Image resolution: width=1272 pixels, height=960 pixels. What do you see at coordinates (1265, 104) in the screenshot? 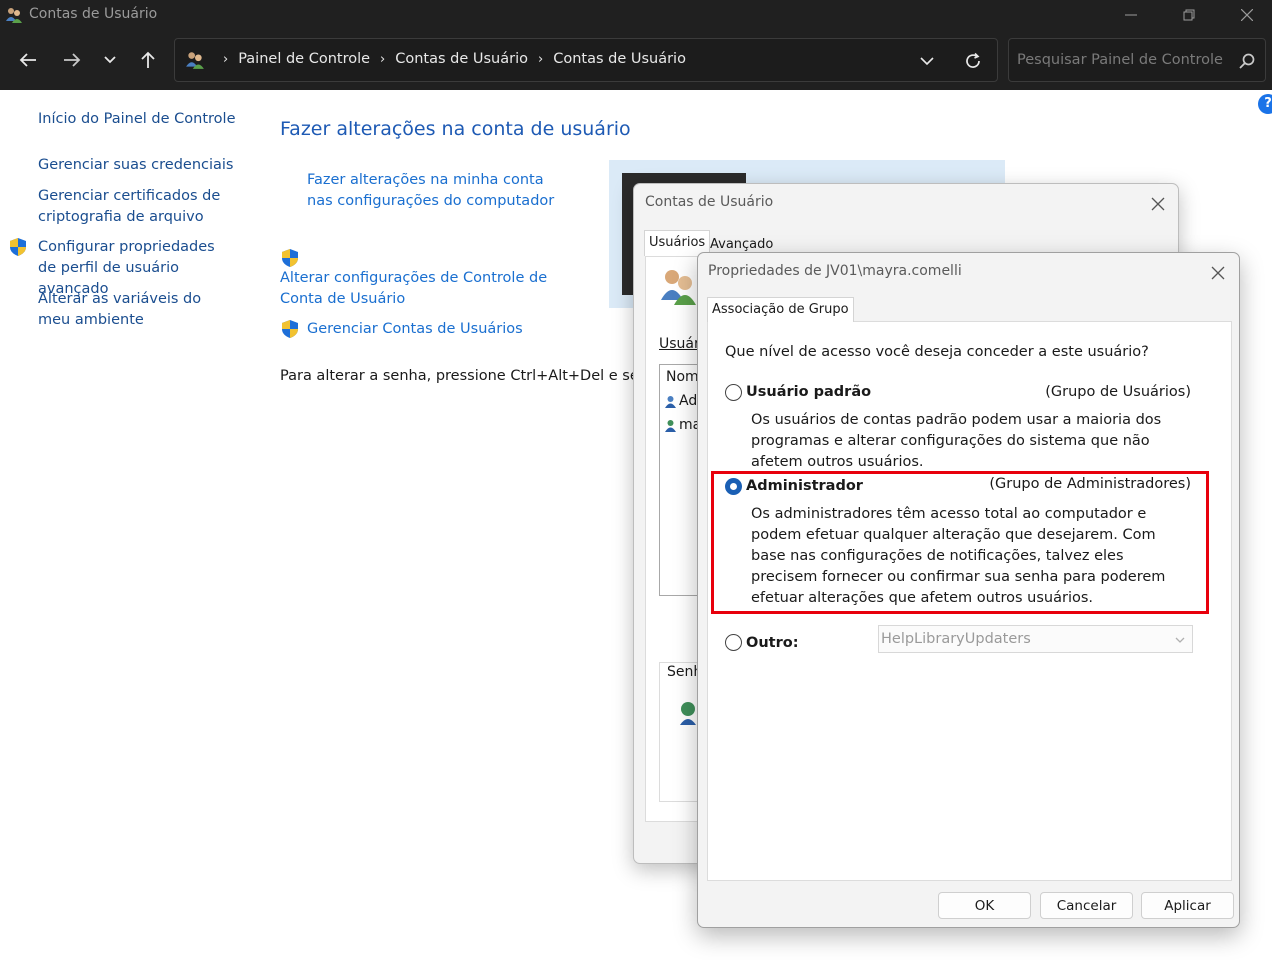
I see `help-icon: ?` at bounding box center [1265, 104].